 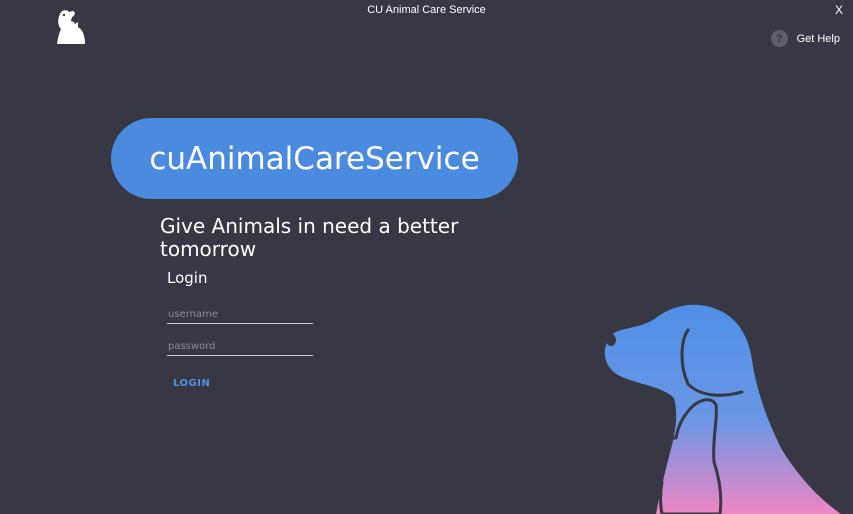 What do you see at coordinates (818, 38) in the screenshot?
I see `get-help-label: Get Help` at bounding box center [818, 38].